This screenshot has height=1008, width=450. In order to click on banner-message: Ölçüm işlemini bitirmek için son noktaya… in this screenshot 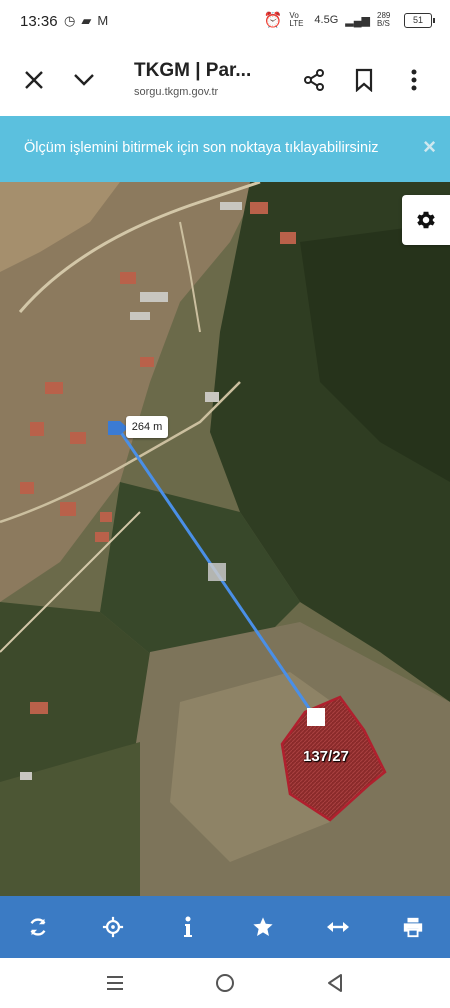, I will do `click(201, 148)`.